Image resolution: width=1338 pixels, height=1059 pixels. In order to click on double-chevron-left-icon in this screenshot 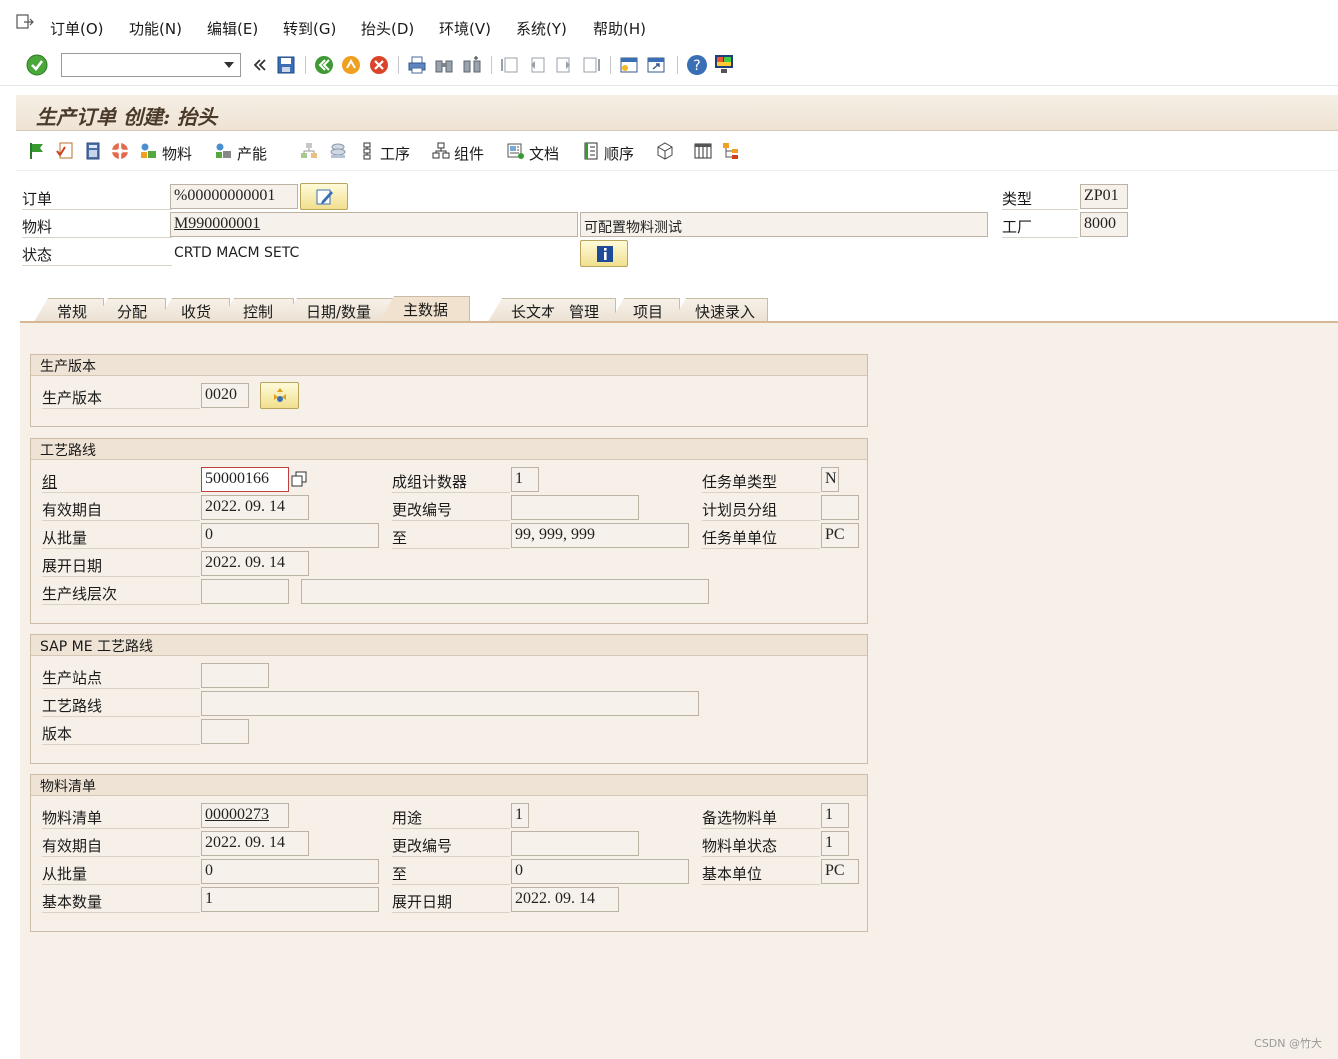, I will do `click(260, 65)`.